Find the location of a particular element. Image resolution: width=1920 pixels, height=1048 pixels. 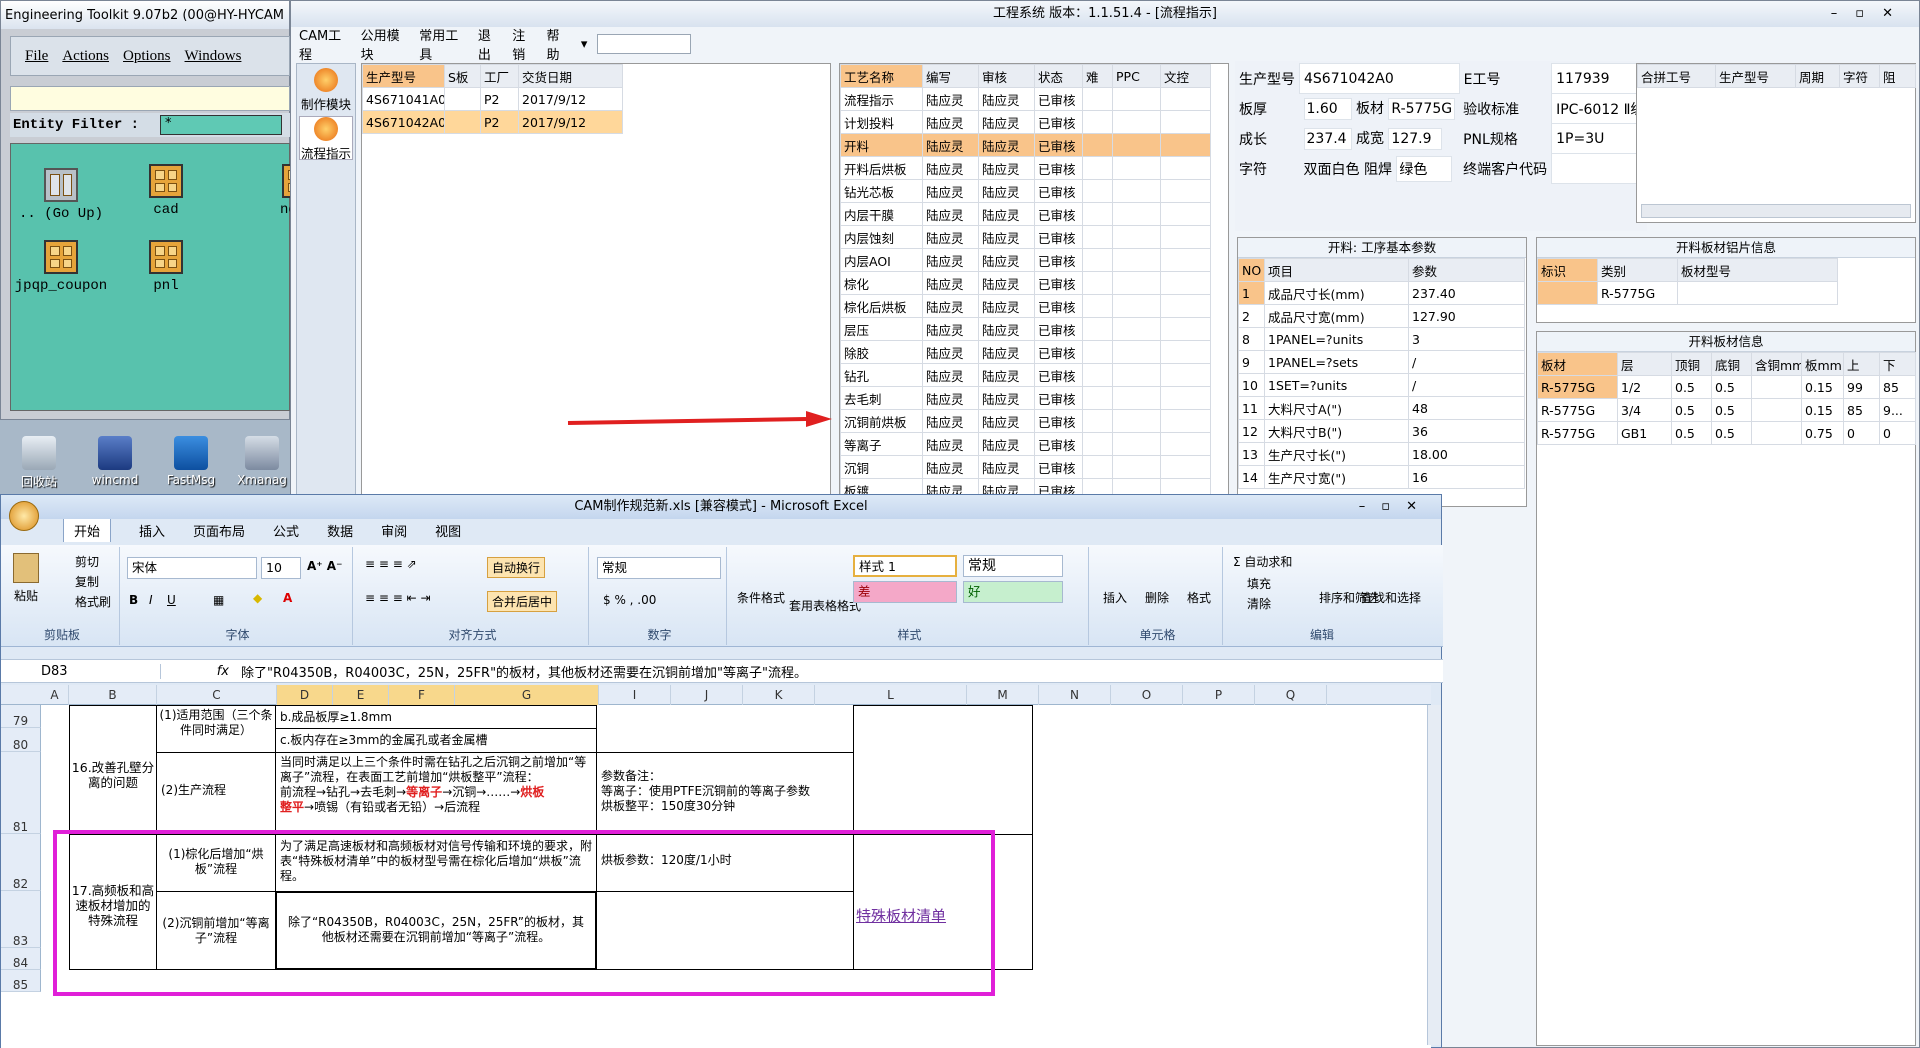

style-bad: 差 is located at coordinates (905, 592).